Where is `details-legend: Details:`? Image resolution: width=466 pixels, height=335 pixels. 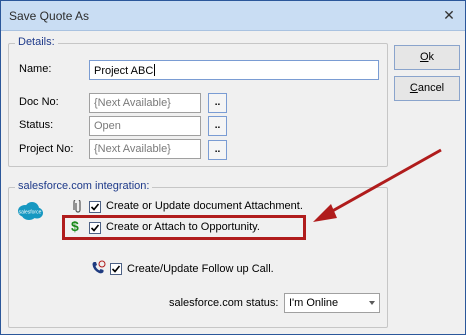
details-legend: Details: is located at coordinates (36, 42).